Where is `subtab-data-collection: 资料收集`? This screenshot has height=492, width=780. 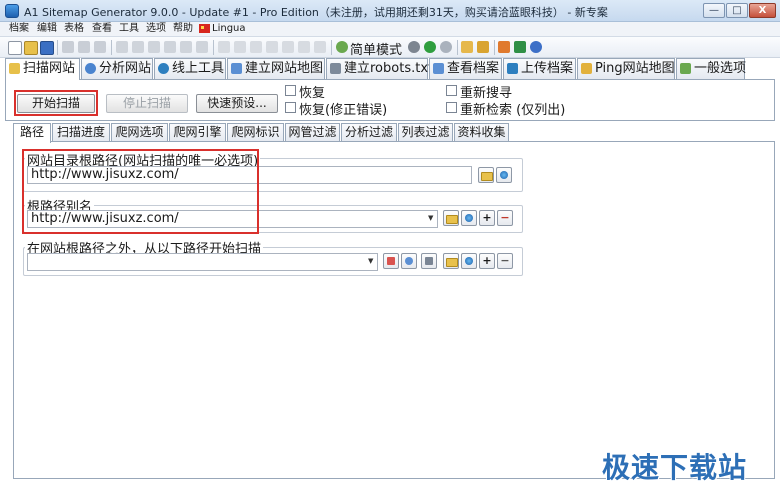
subtab-data-collection: 资料收集 is located at coordinates (481, 132).